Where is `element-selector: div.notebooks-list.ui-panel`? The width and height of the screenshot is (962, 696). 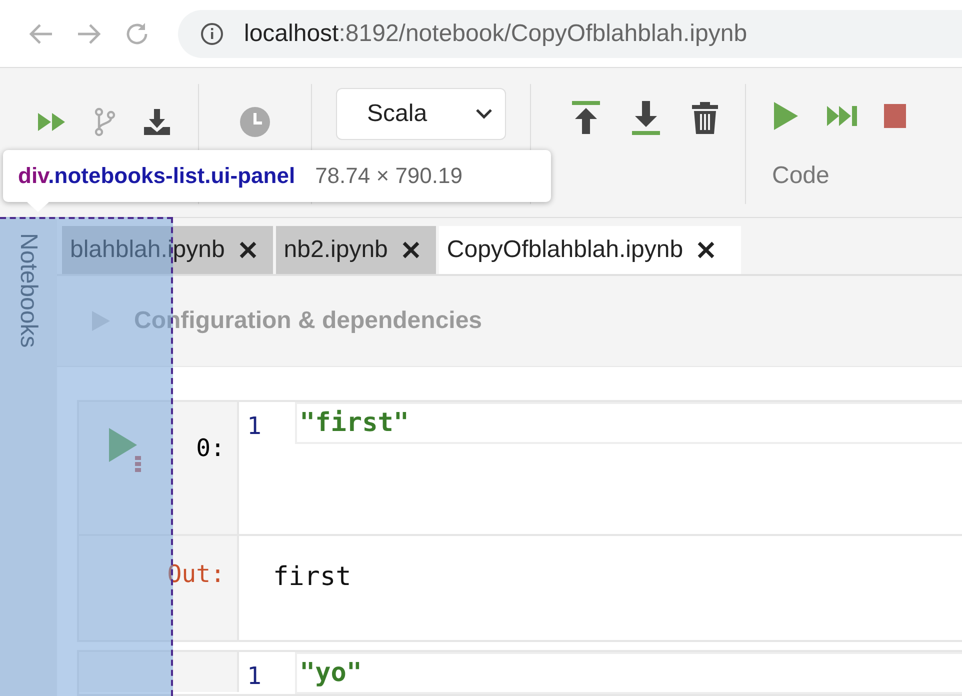 element-selector: div.notebooks-list.ui-panel is located at coordinates (157, 176).